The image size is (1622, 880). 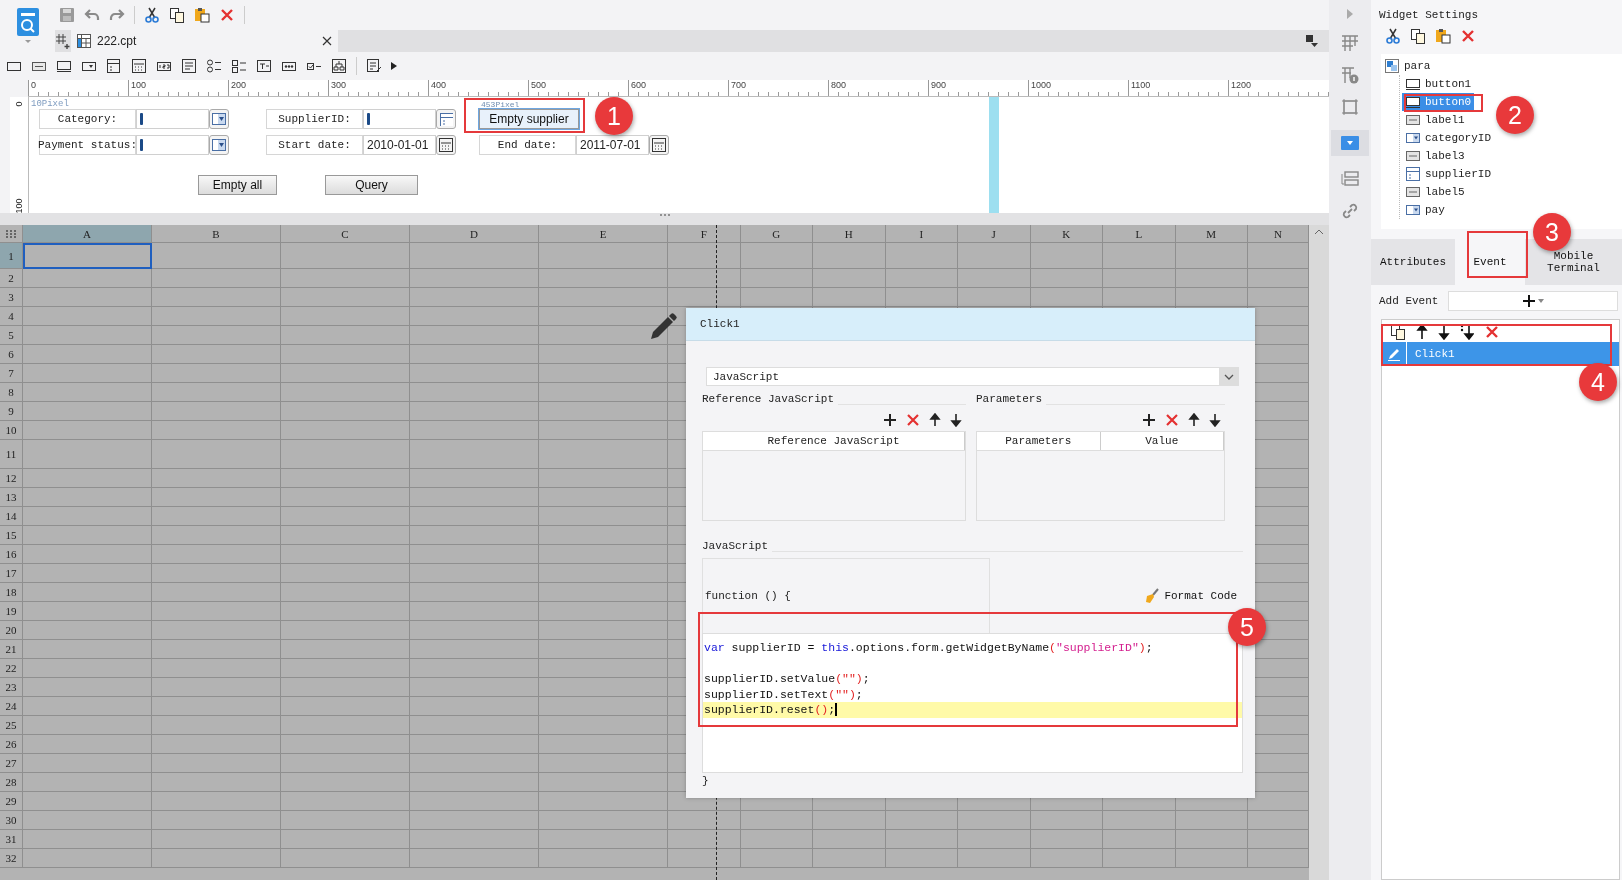 What do you see at coordinates (1066, 234) in the screenshot?
I see `column-header: K` at bounding box center [1066, 234].